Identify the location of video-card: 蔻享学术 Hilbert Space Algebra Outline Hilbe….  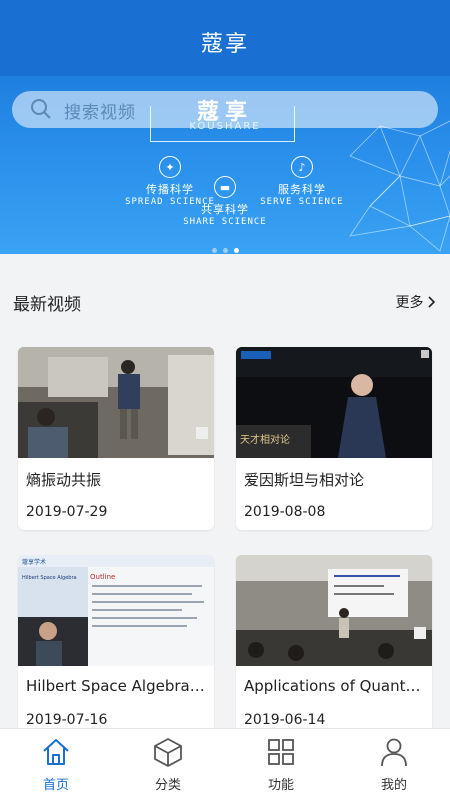
(116, 641).